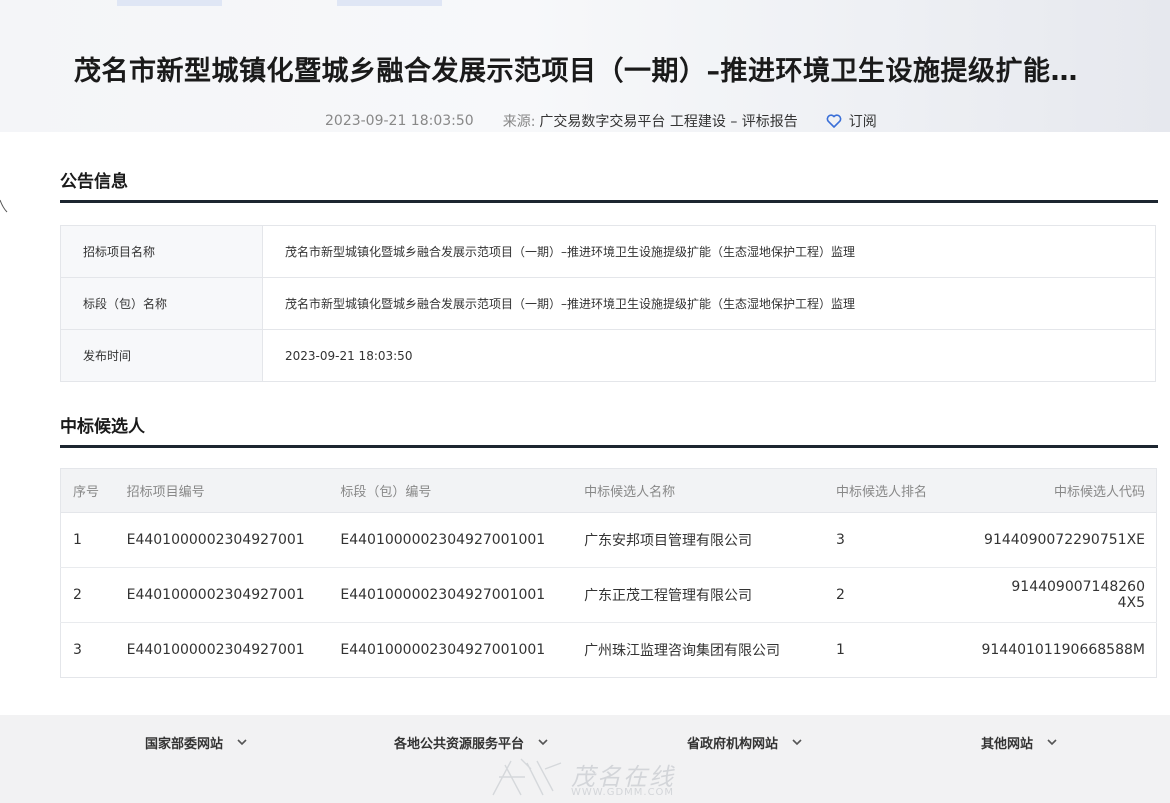 The width and height of the screenshot is (1170, 803). What do you see at coordinates (710, 595) in the screenshot?
I see `cell-candidate-name: 广东正茂工程管理有限公司` at bounding box center [710, 595].